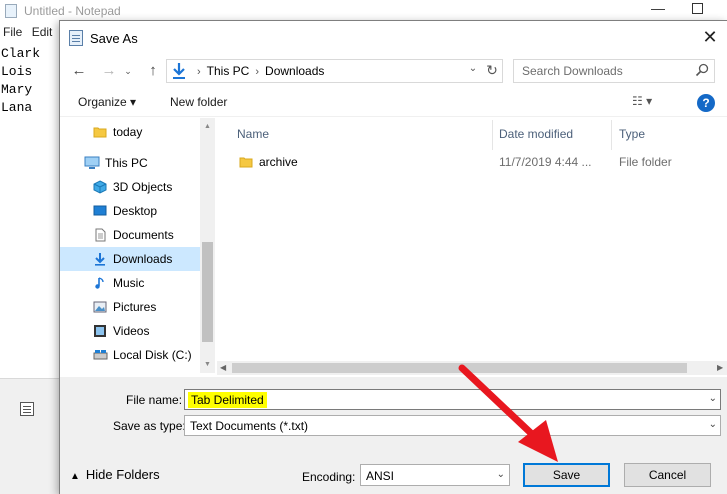  I want to click on organize-button: Organize ▾, so click(107, 102).